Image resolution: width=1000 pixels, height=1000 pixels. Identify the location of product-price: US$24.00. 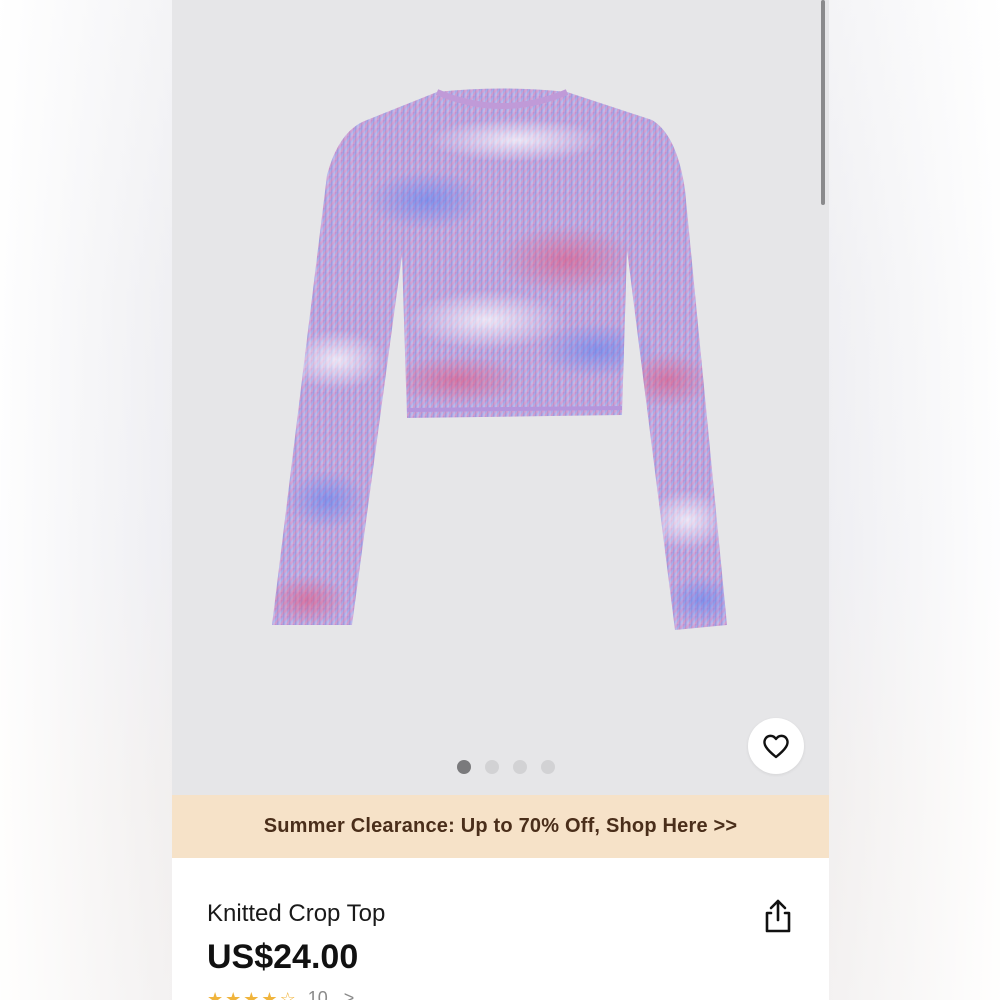
(283, 957).